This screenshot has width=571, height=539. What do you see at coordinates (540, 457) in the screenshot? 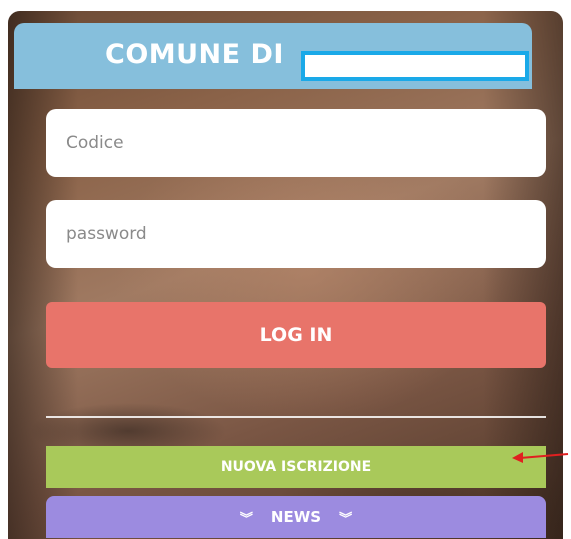
I see `annotation-arrow` at bounding box center [540, 457].